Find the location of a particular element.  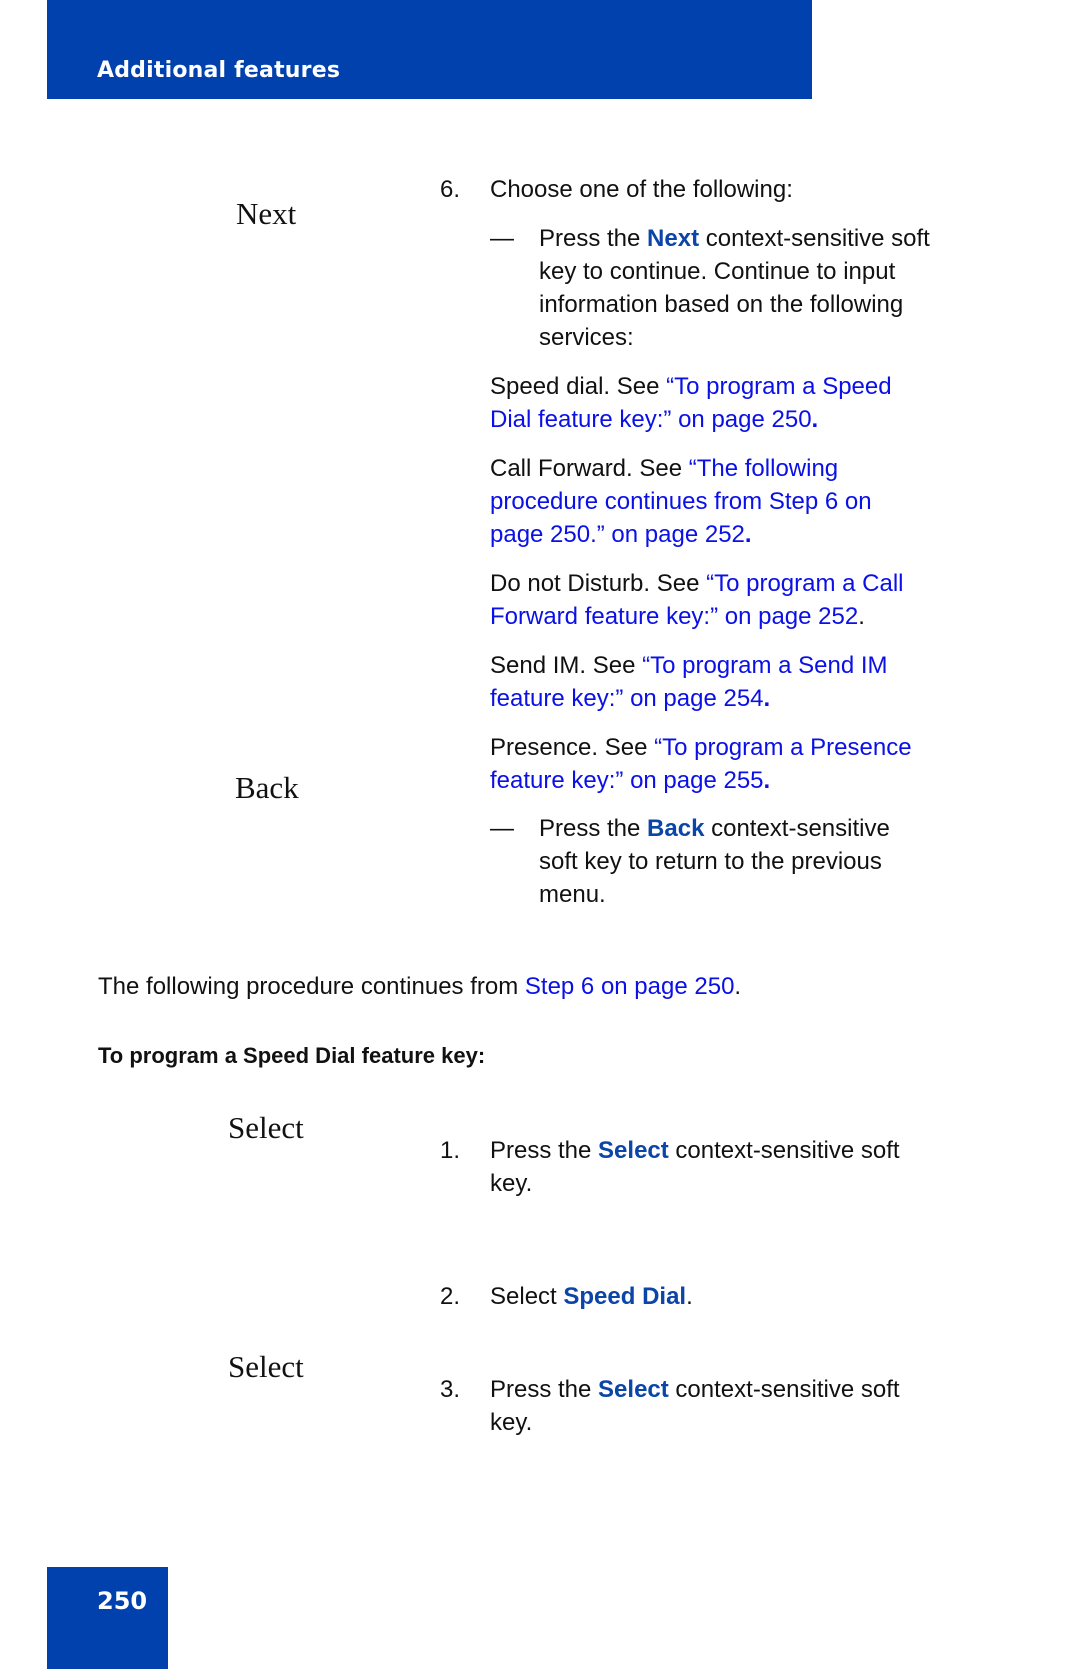

step-number: 1. is located at coordinates (450, 1150).